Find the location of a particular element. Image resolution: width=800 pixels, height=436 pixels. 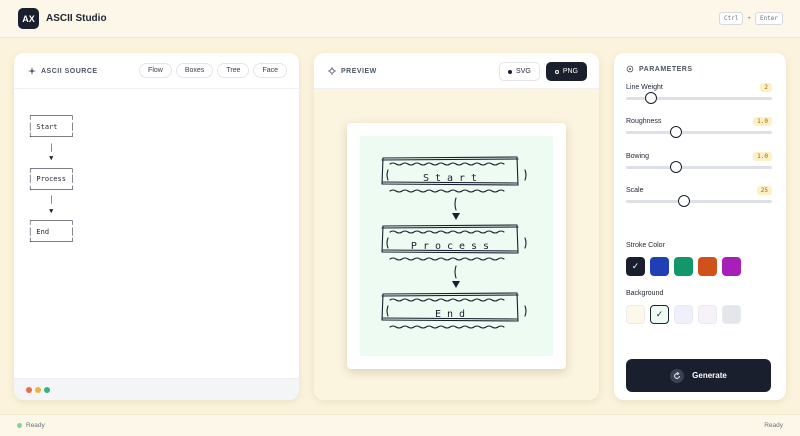

source-title-text: ASCII SOURCE is located at coordinates (69, 71).